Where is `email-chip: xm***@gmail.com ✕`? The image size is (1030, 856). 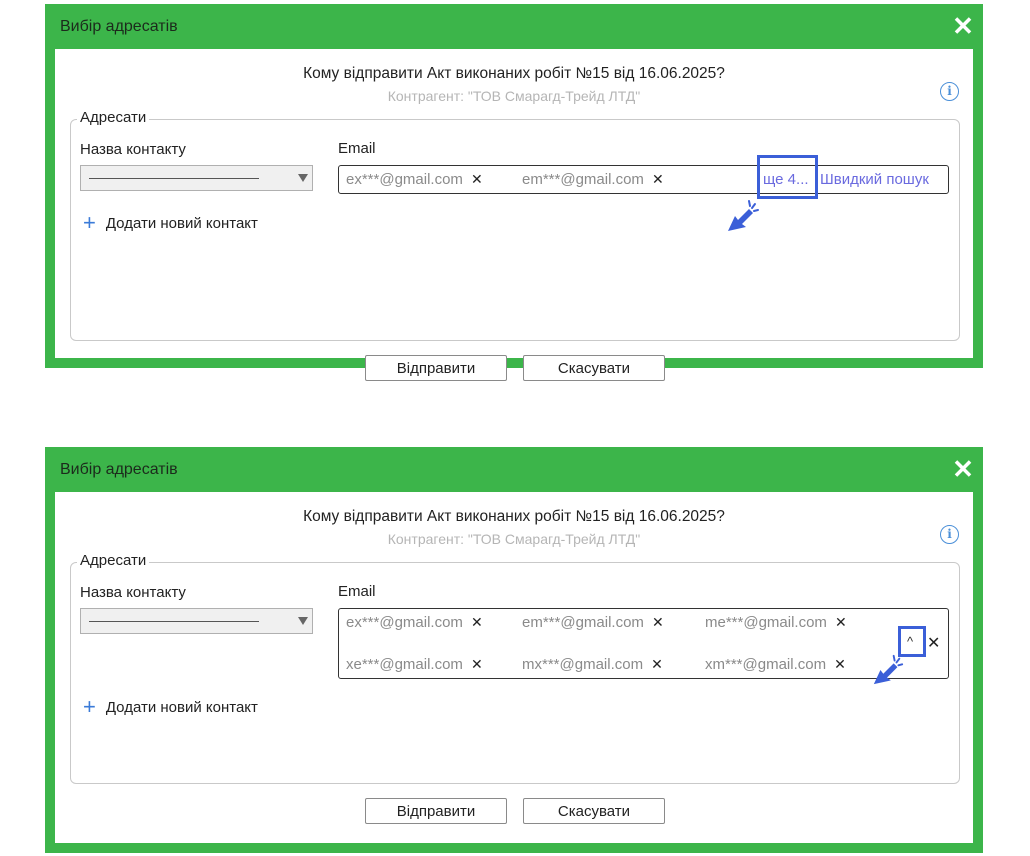
email-chip: xm***@gmail.com ✕ is located at coordinates (775, 664).